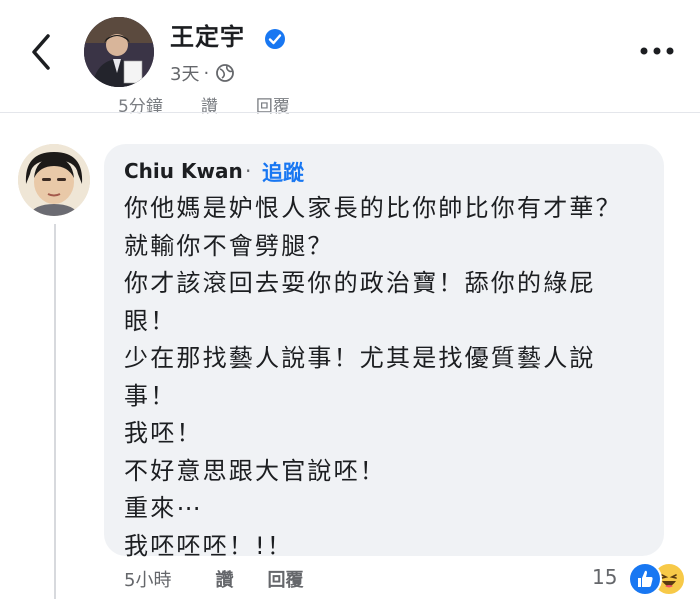  What do you see at coordinates (42, 52) in the screenshot?
I see `back-arrow-icon` at bounding box center [42, 52].